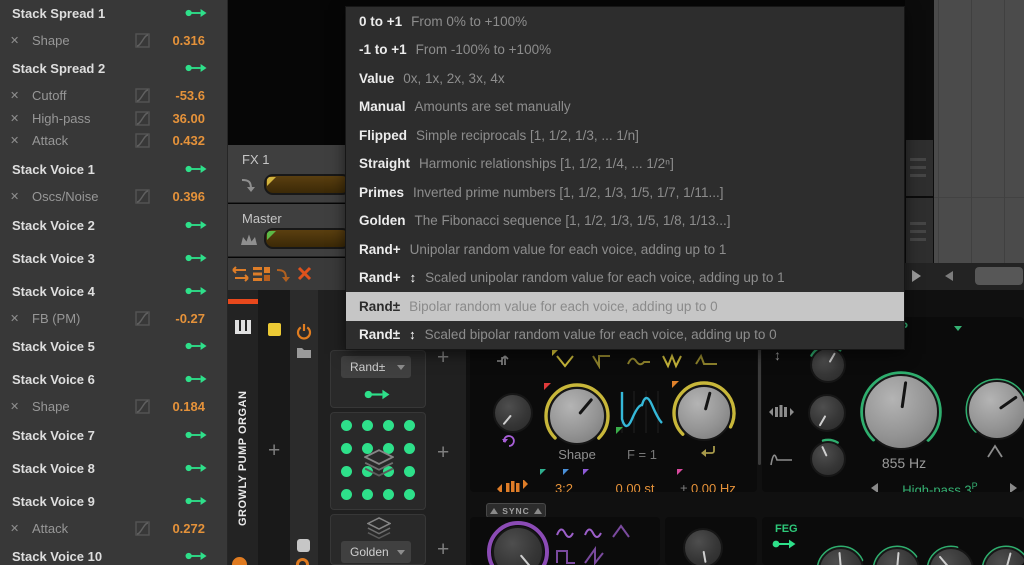 Image resolution: width=1024 pixels, height=565 pixels. Describe the element at coordinates (949, 276) in the screenshot. I see `scroll-left-icon` at that location.